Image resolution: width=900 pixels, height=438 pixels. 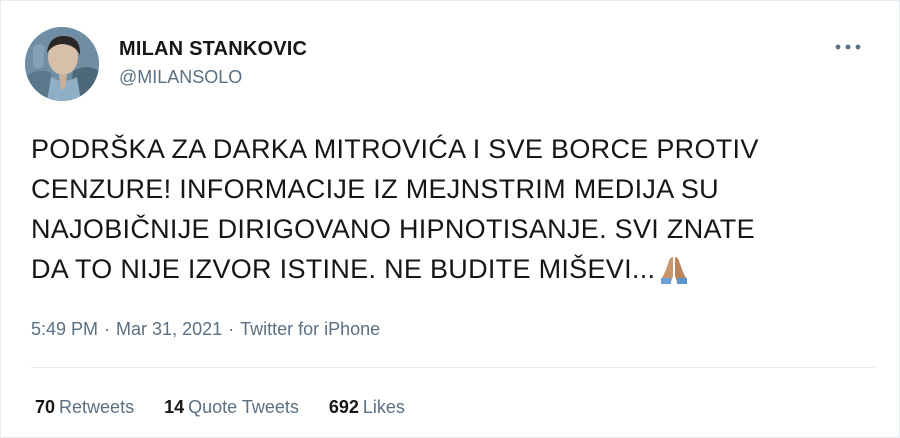 What do you see at coordinates (64, 329) in the screenshot?
I see `tweet-time: 5:49 PM` at bounding box center [64, 329].